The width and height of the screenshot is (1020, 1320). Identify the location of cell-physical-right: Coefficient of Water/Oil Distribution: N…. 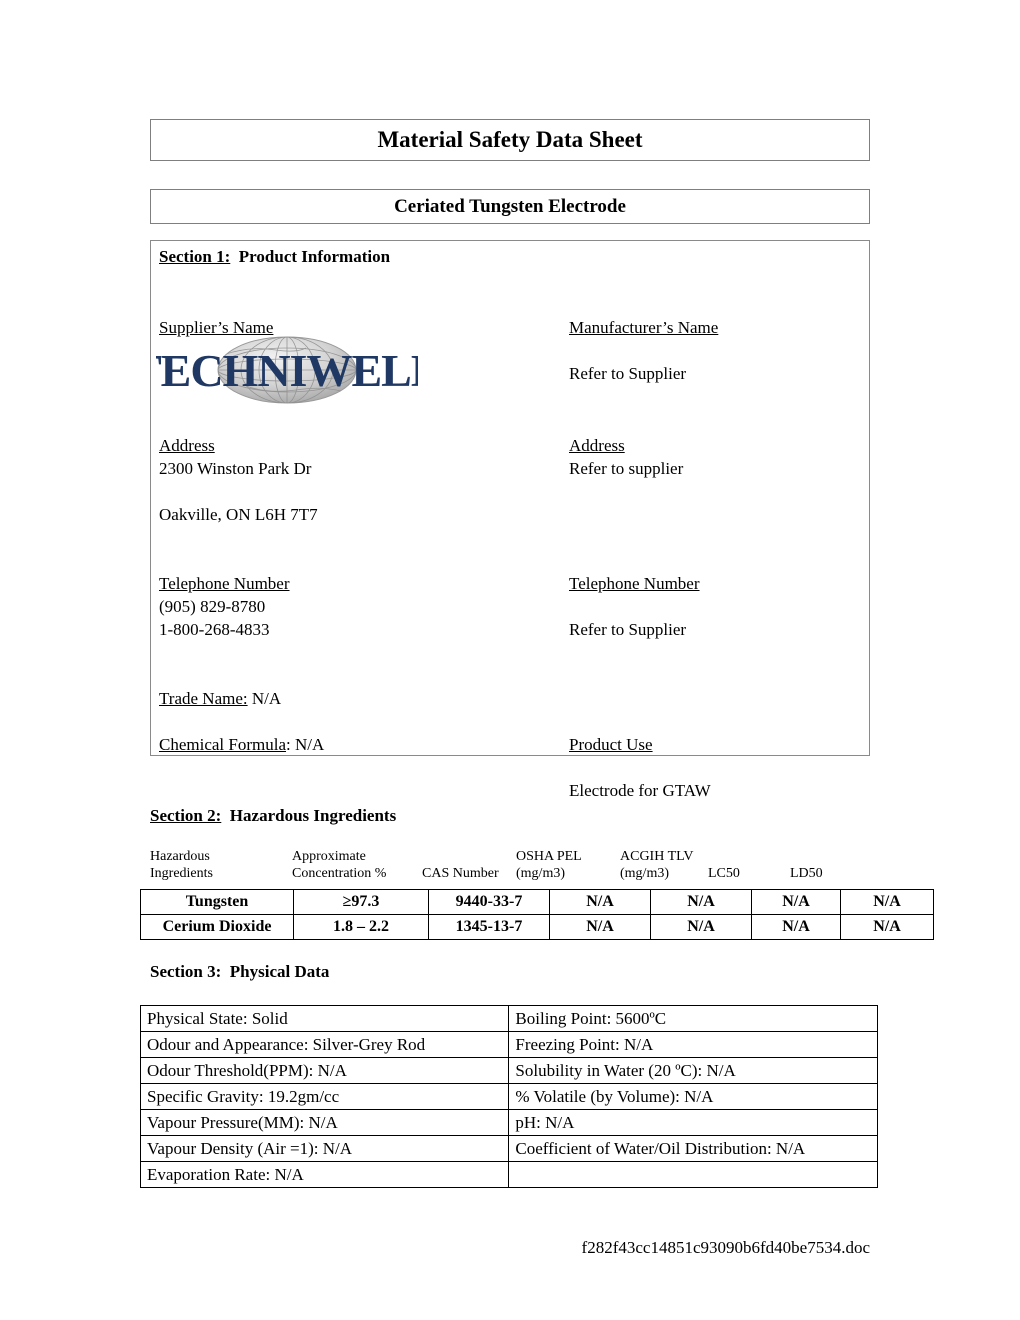
(693, 1148).